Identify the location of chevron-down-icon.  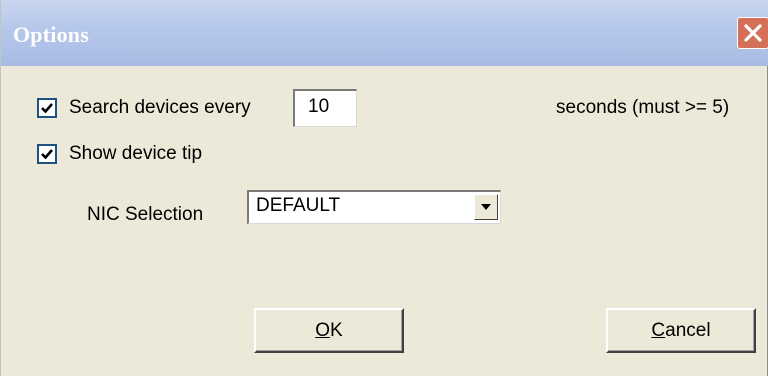
(486, 207).